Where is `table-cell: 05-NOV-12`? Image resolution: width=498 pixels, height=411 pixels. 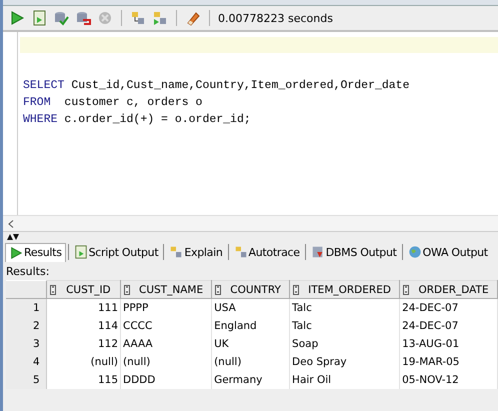
table-cell: 05-NOV-12 is located at coordinates (449, 380).